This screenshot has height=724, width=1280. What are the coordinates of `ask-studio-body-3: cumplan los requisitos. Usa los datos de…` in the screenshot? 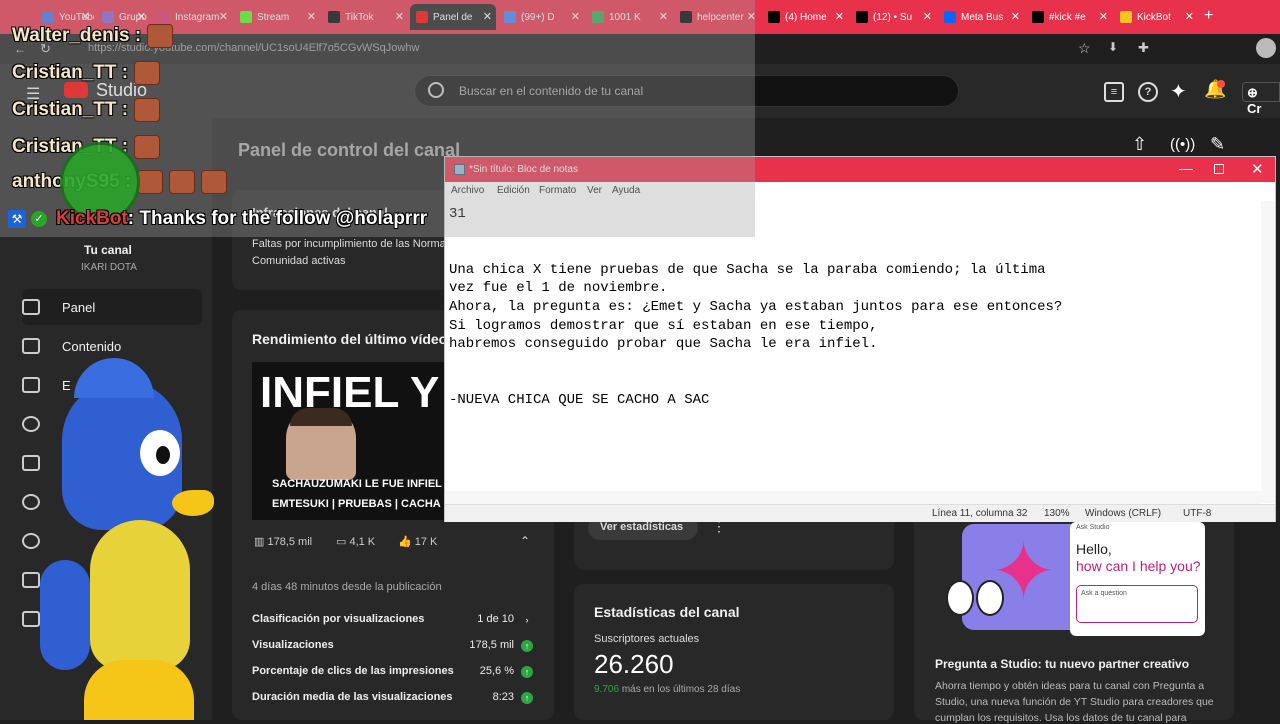 It's located at (1061, 718).